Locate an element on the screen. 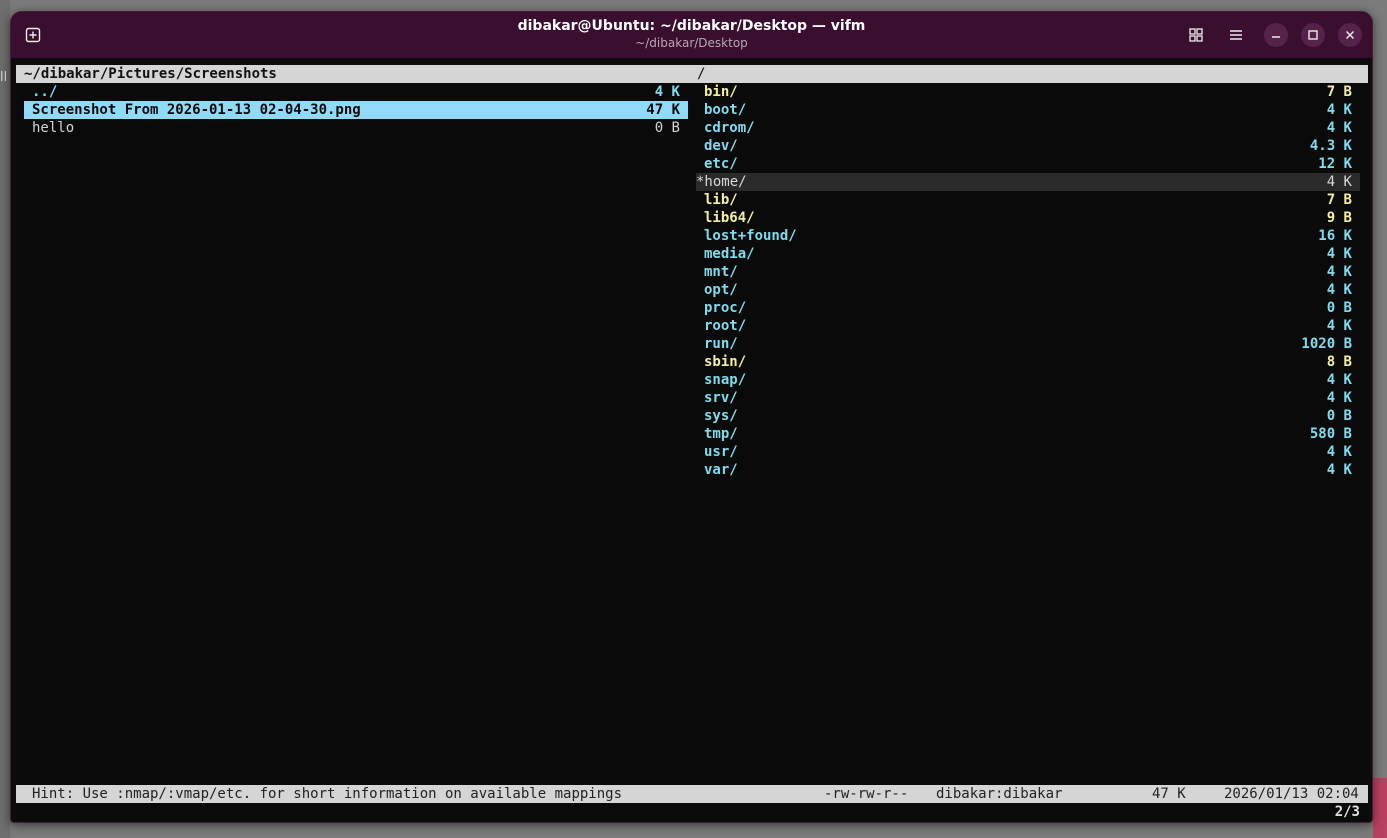 The image size is (1387, 838). right-dir-row: usr/4 K is located at coordinates (1028, 452).